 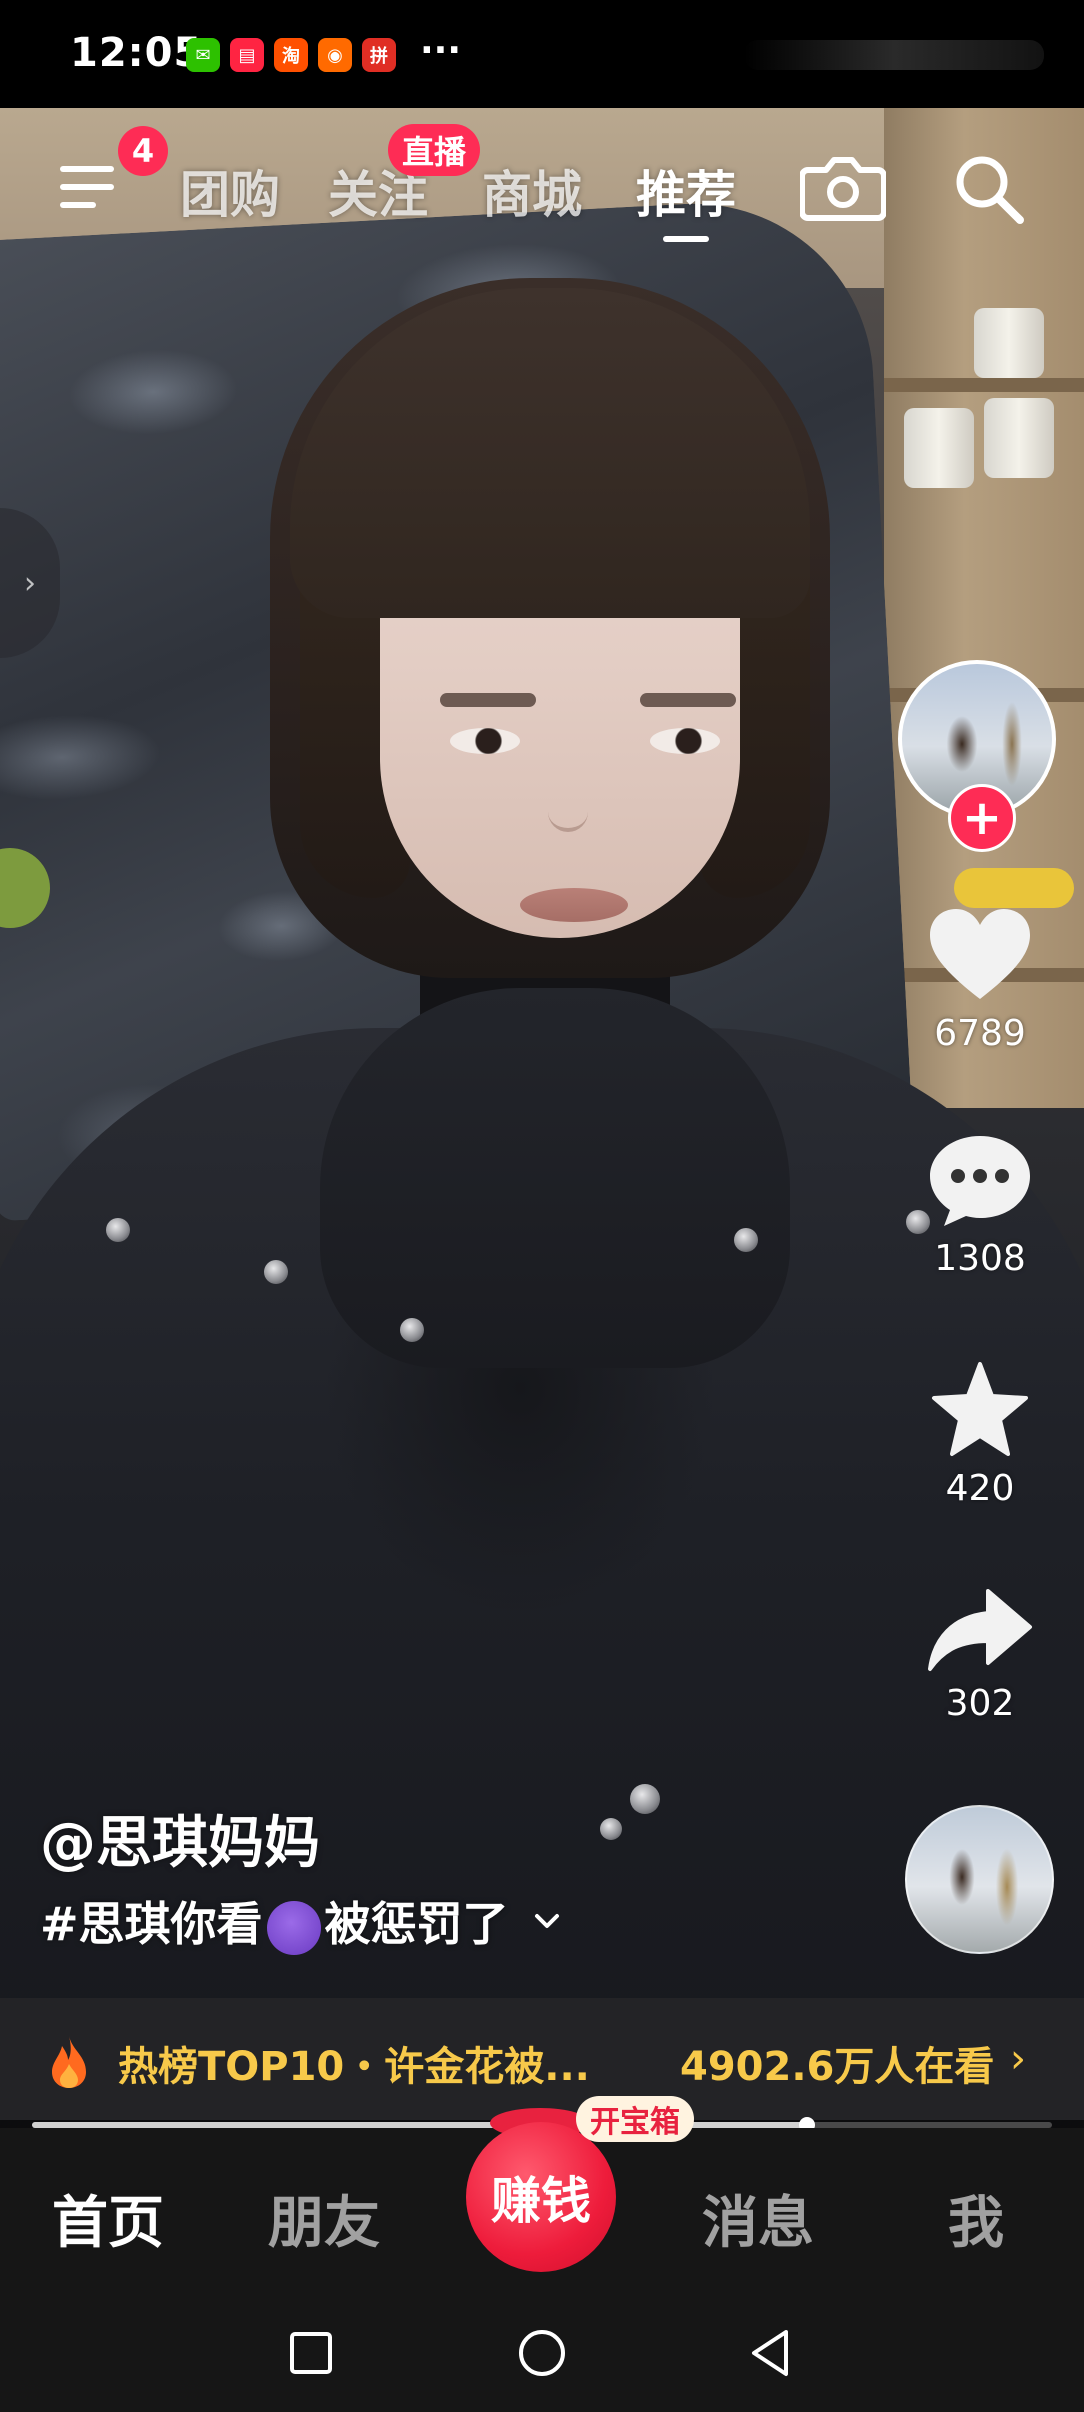 I want to click on like-count: 6789, so click(x=980, y=1033).